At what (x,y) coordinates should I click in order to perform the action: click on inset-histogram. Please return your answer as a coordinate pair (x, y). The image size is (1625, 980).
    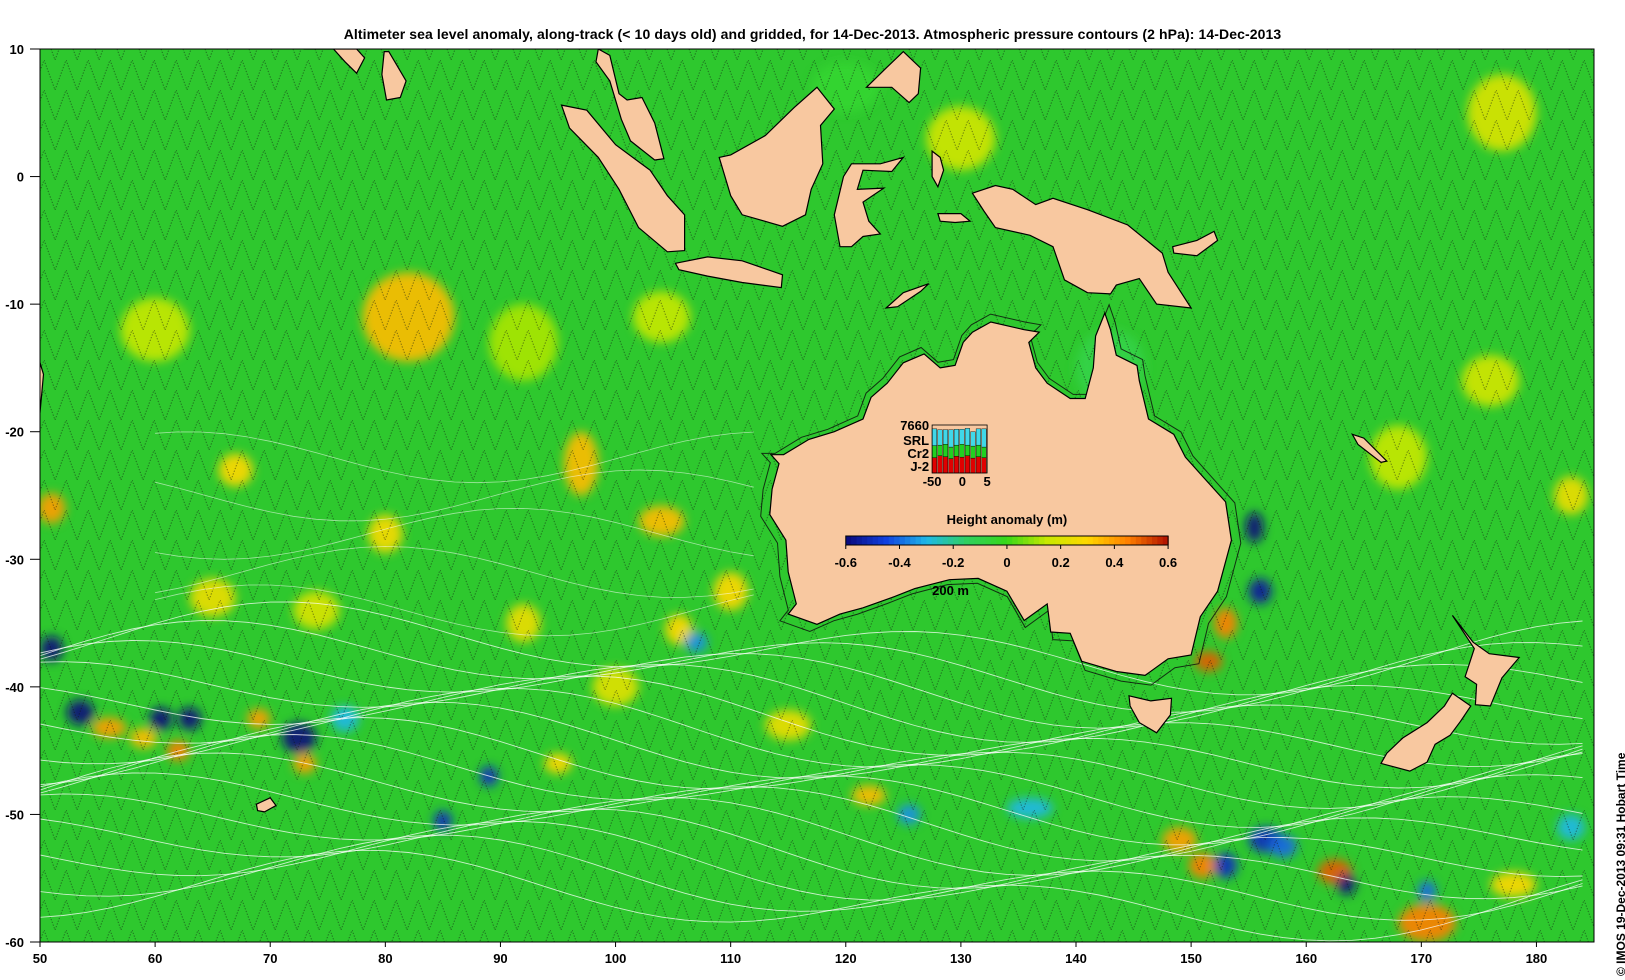
    Looking at the image, I should click on (959, 449).